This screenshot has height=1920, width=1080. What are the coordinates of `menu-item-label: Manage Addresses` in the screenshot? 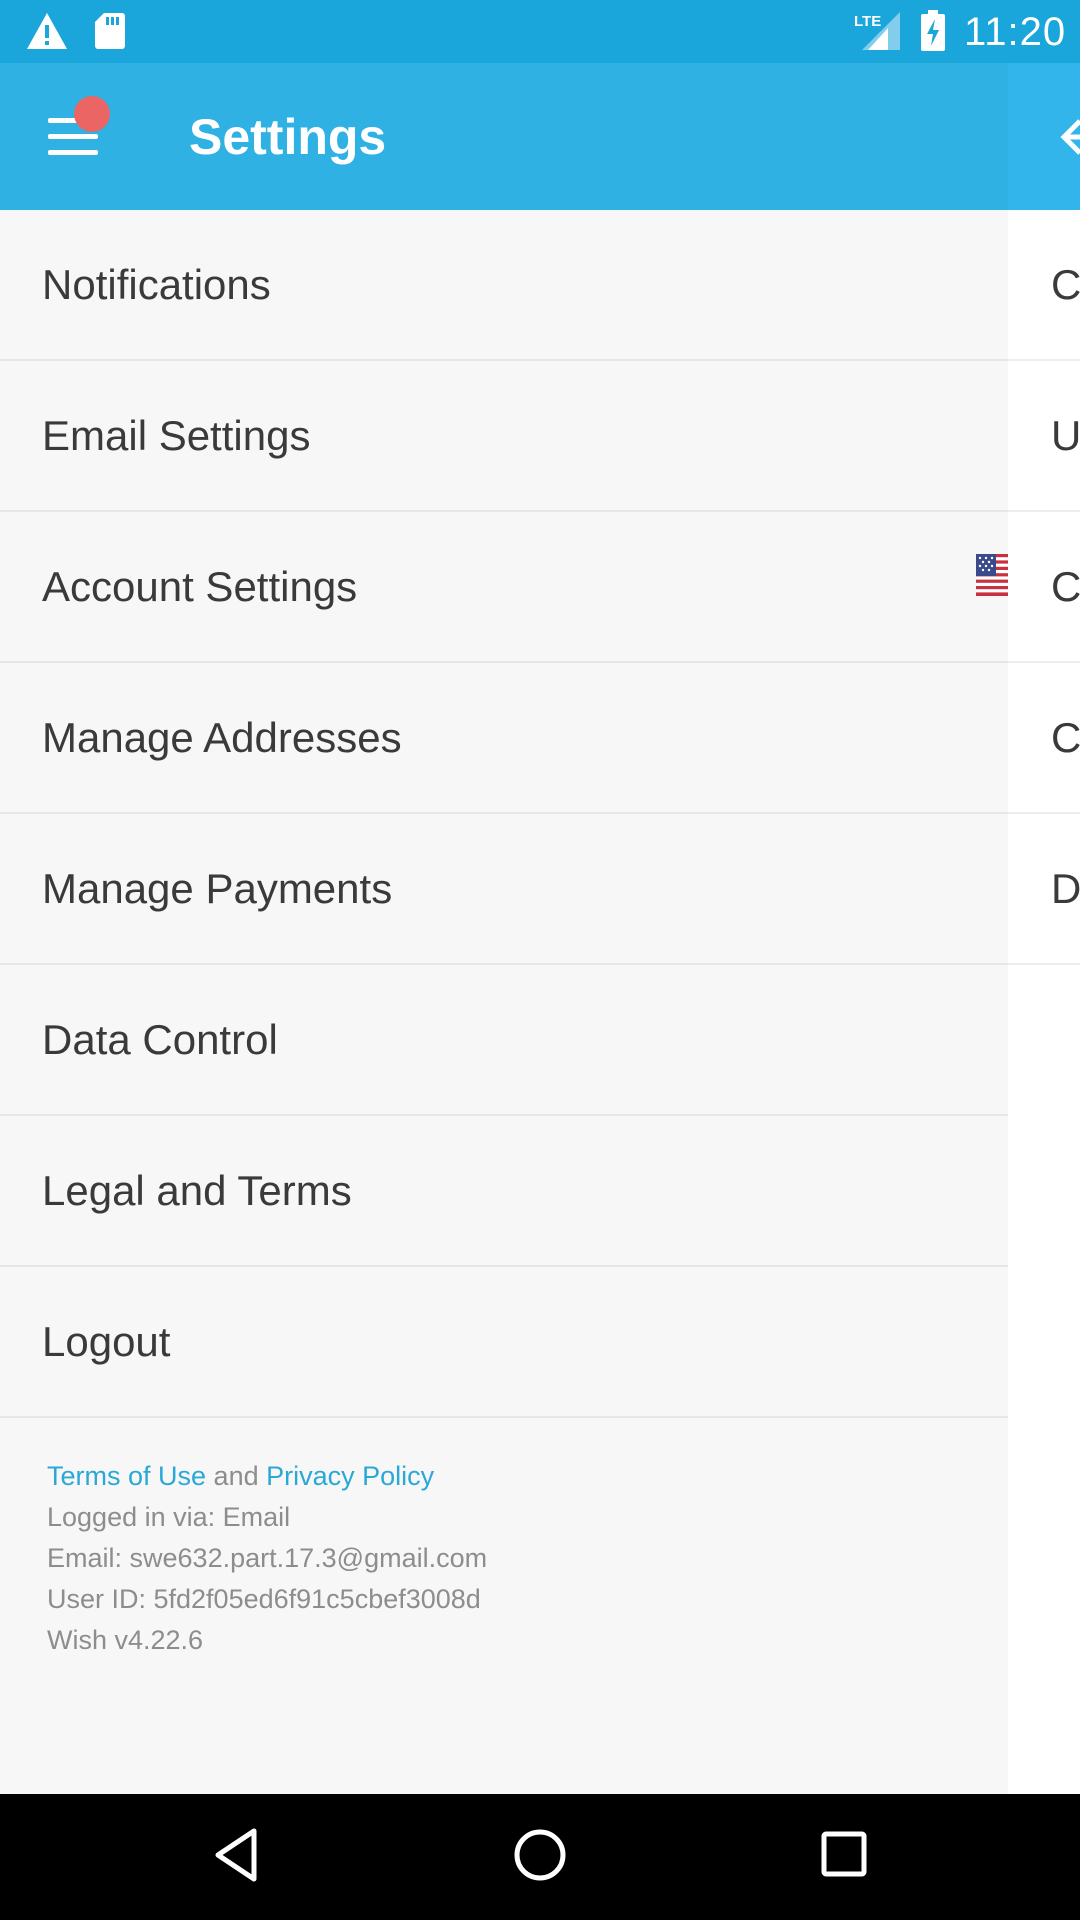 It's located at (222, 737).